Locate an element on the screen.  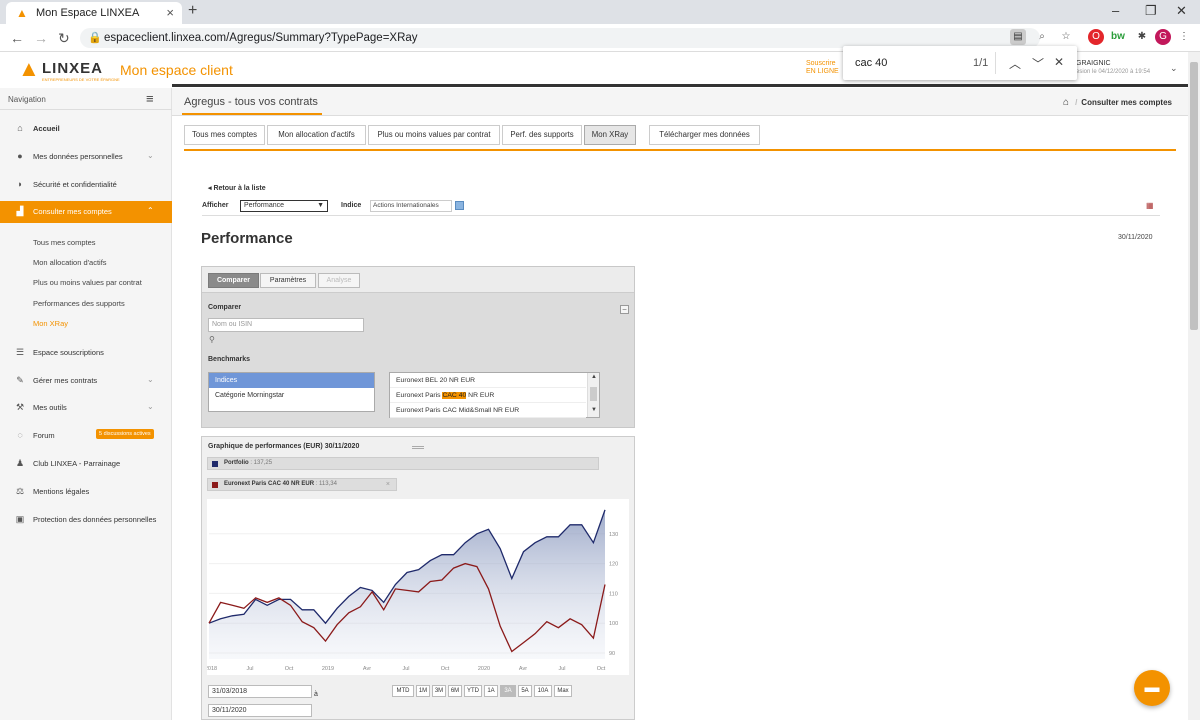
remove-series-icon: × is located at coordinates (388, 484).